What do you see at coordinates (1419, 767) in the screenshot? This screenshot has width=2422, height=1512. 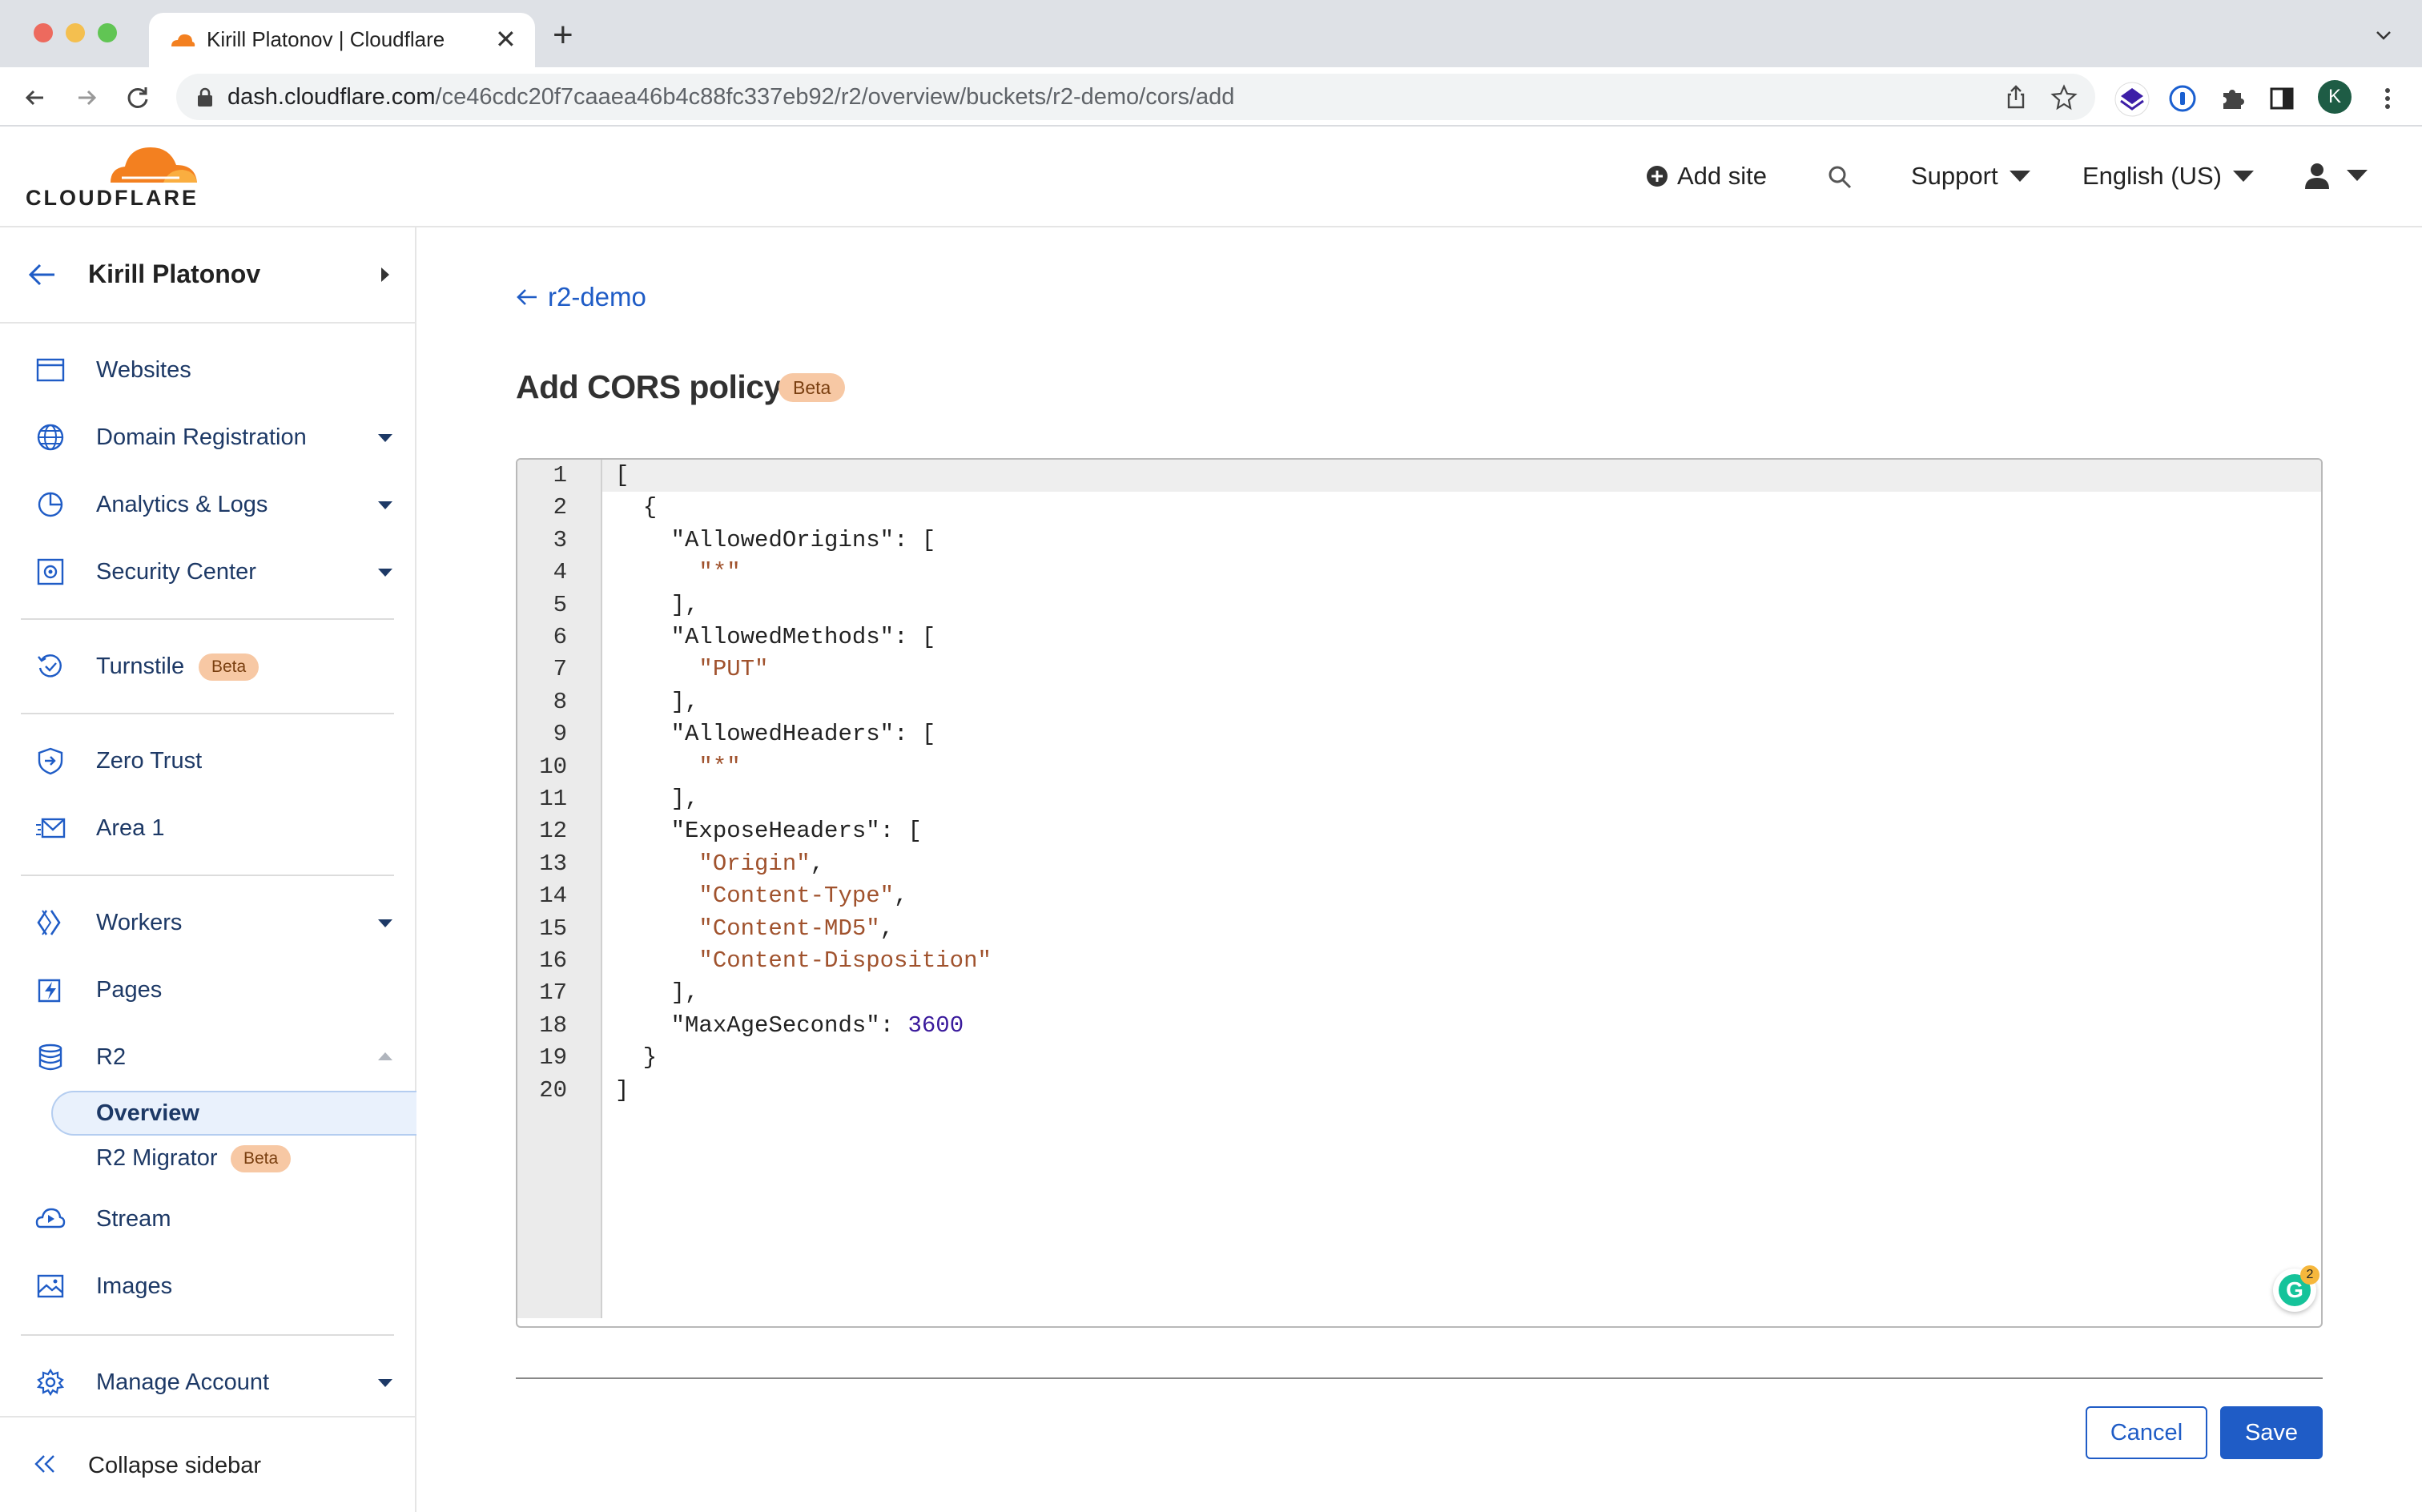 I see `code-line: 10 "*"` at bounding box center [1419, 767].